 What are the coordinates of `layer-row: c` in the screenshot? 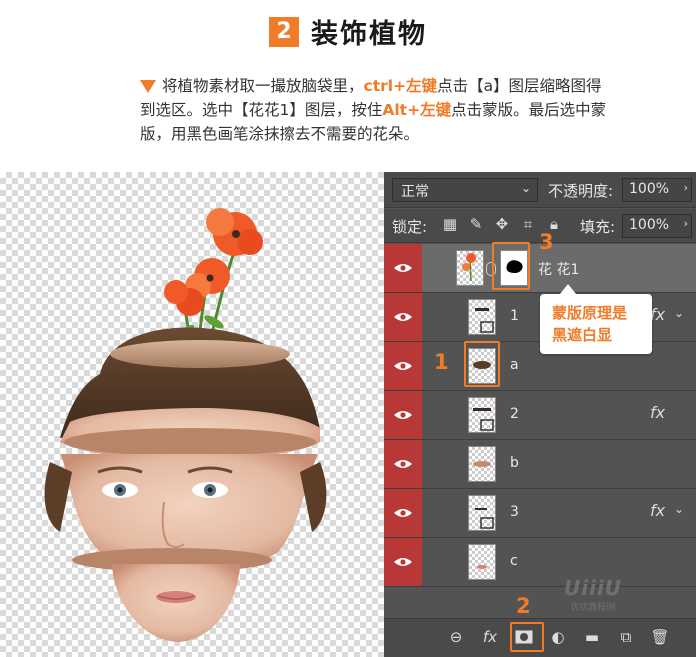 It's located at (540, 562).